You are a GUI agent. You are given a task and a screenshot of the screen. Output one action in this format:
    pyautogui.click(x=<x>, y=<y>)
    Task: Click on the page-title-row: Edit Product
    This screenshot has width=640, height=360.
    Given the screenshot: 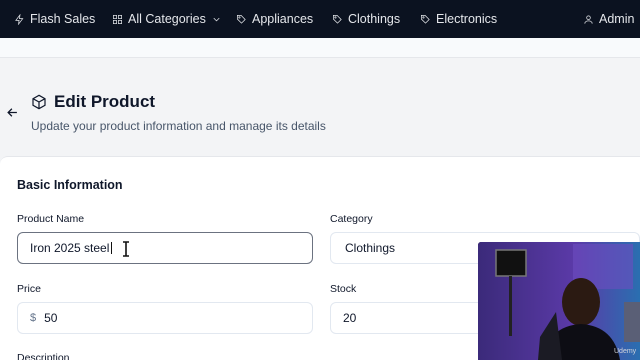 What is the action you would take?
    pyautogui.click(x=93, y=102)
    